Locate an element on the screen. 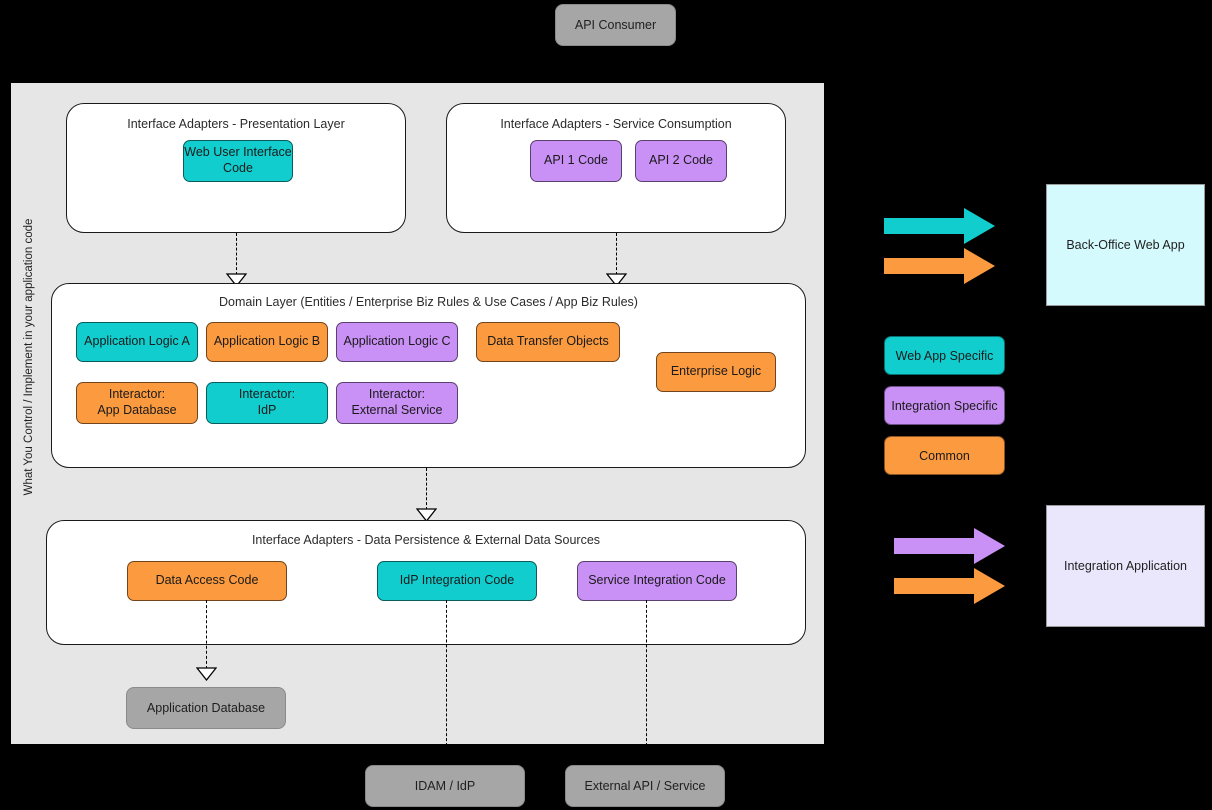  node-idp-integration-code-label: IdP Integration Code is located at coordinates (457, 580).